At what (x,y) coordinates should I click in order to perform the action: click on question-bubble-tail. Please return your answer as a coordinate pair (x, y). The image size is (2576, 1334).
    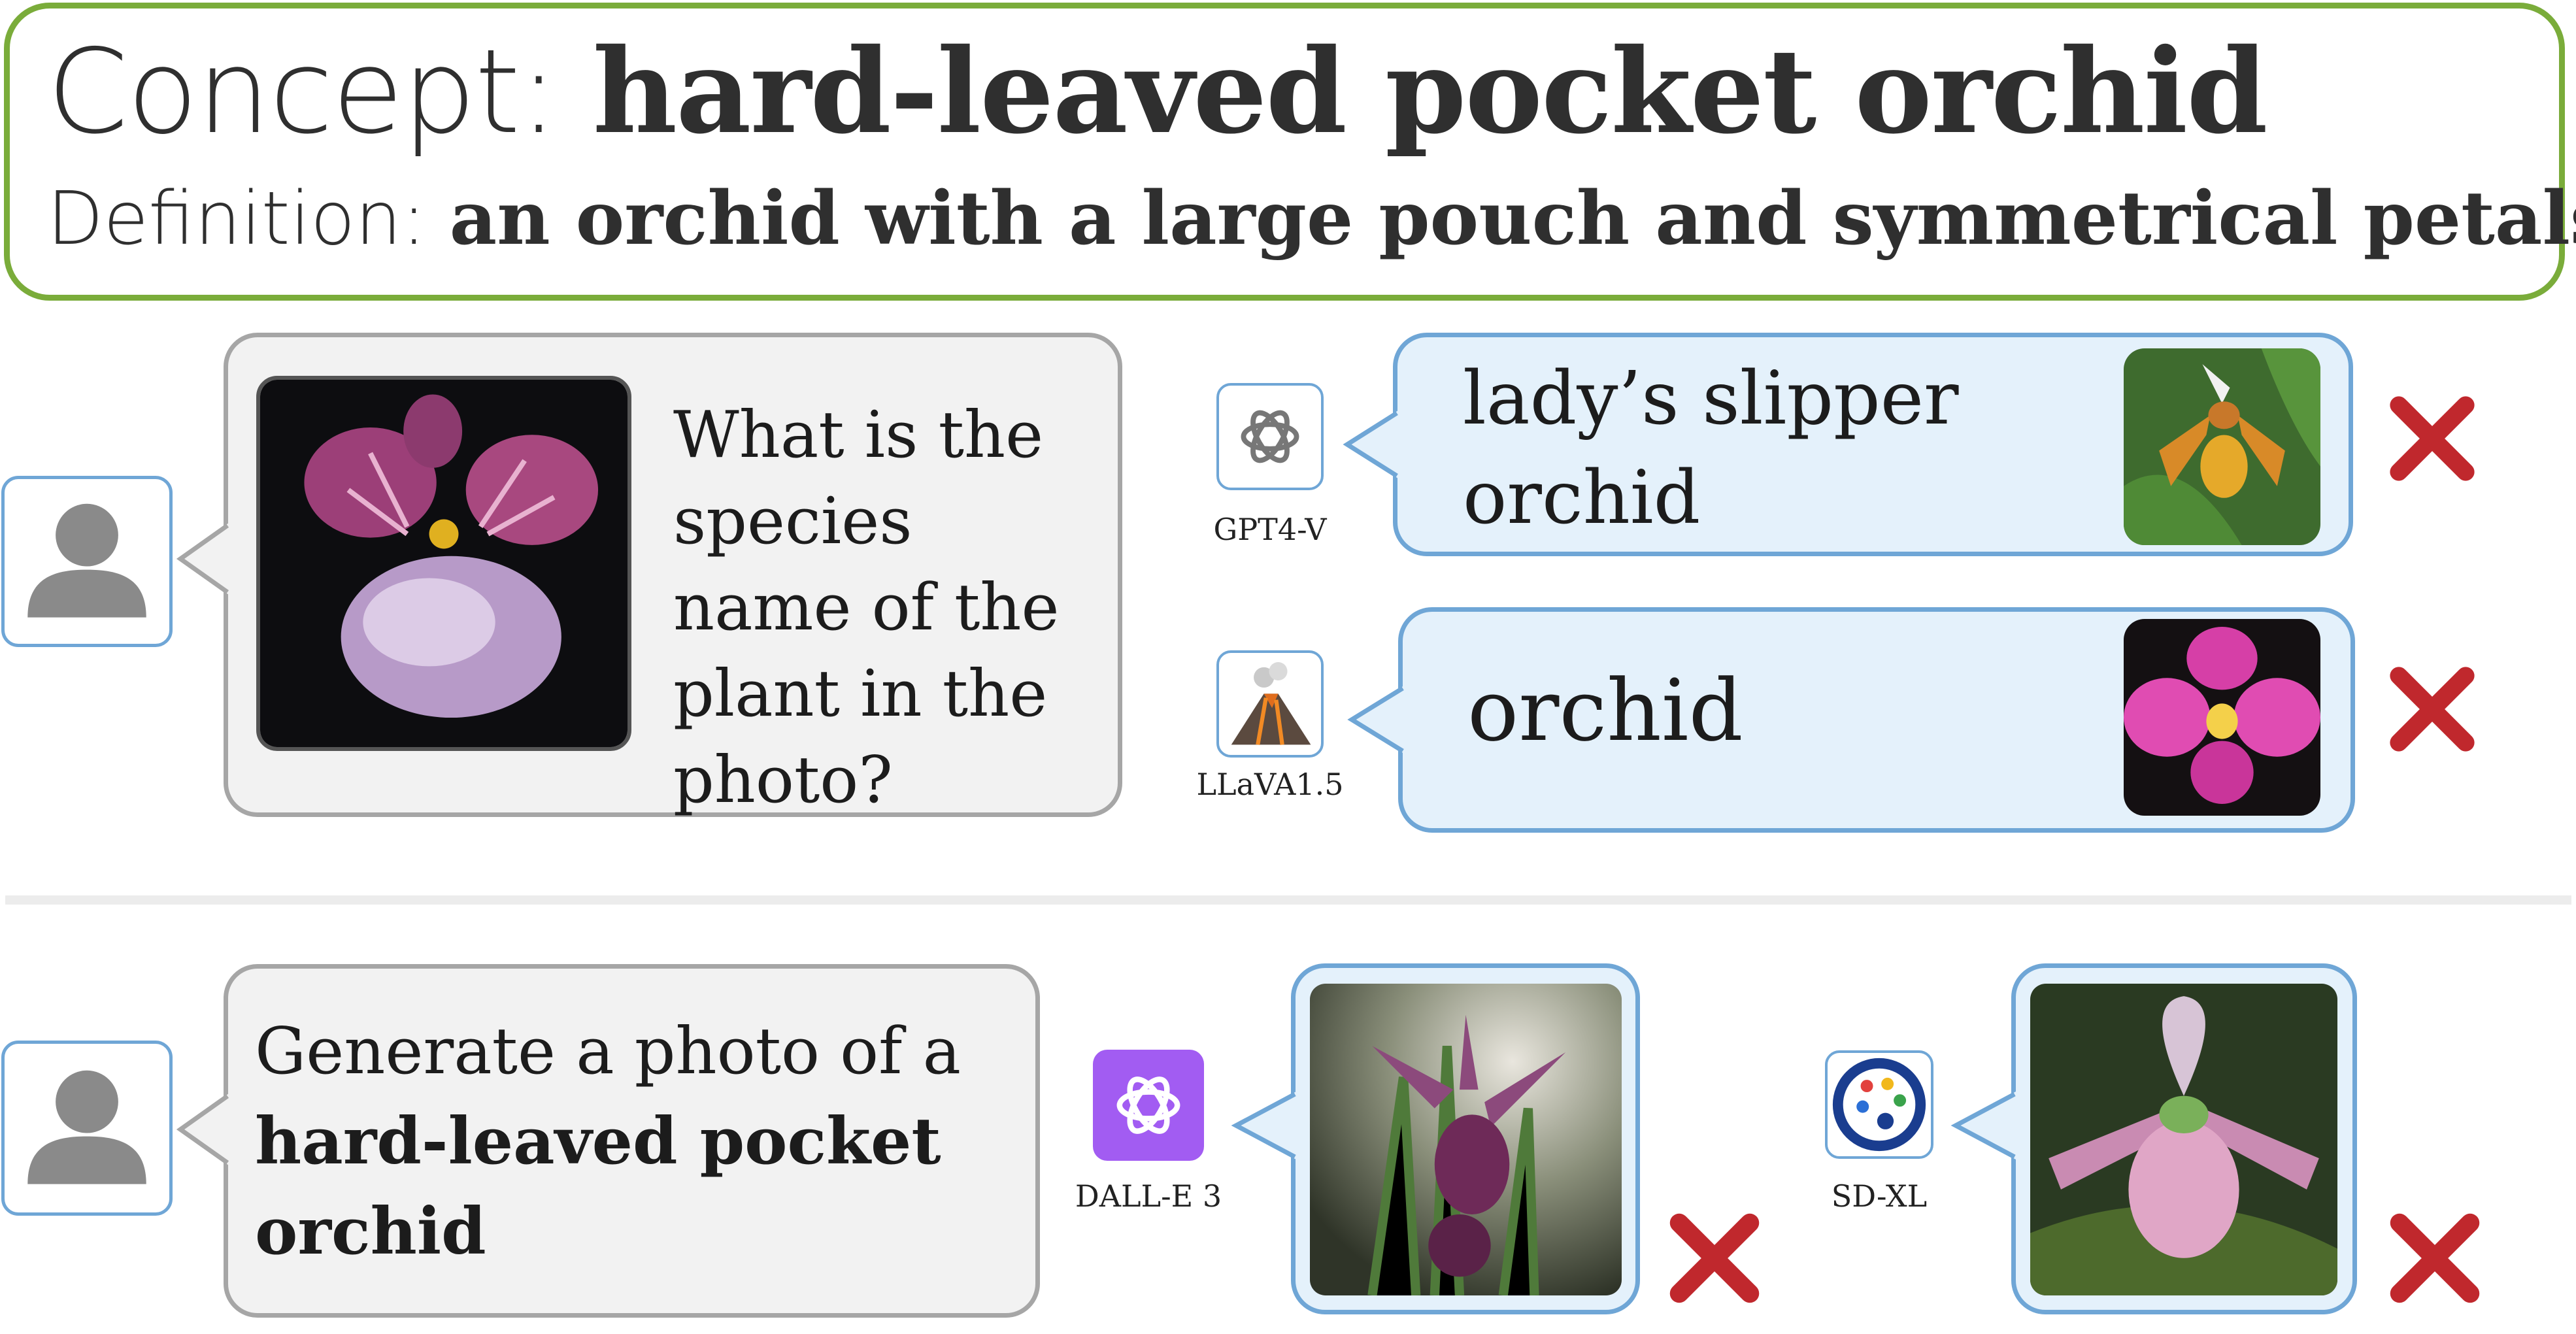
    Looking at the image, I should click on (203, 559).